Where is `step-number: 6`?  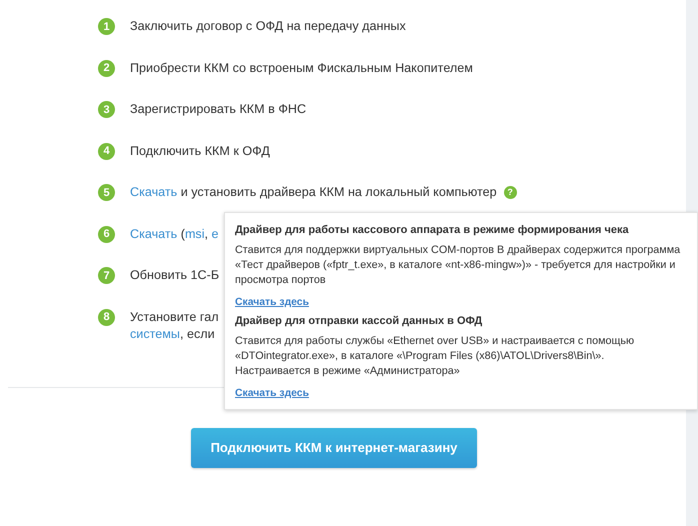
step-number: 6 is located at coordinates (106, 234).